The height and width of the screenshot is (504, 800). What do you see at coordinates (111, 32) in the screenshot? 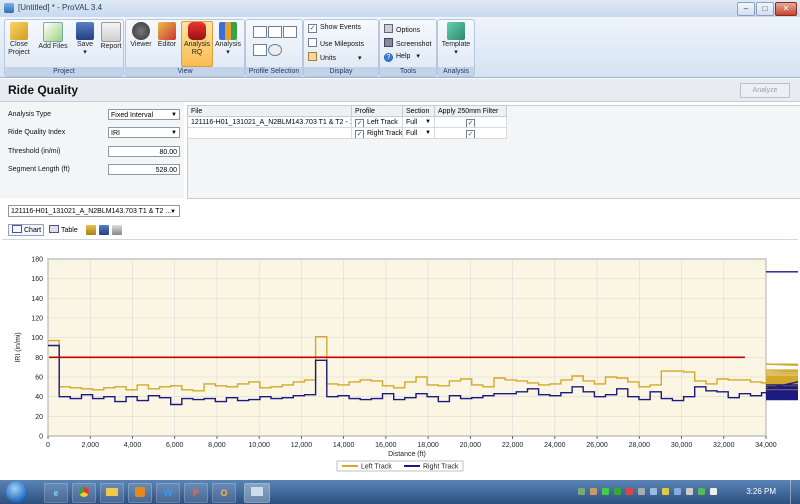
I see `report-icon` at bounding box center [111, 32].